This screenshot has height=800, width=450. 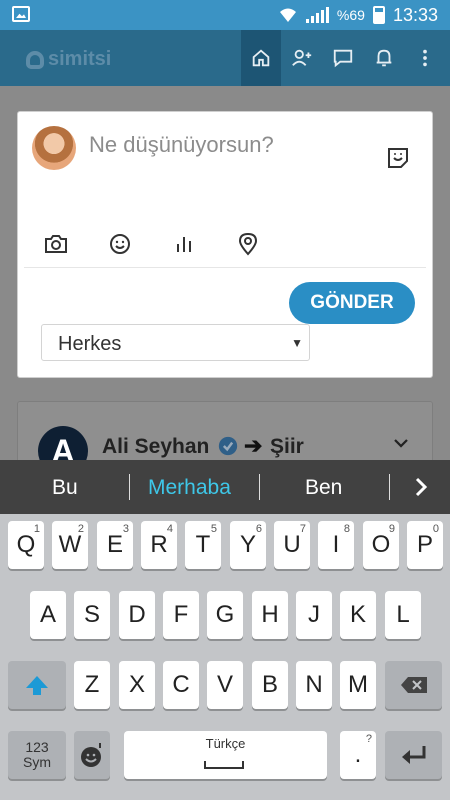 What do you see at coordinates (181, 615) in the screenshot?
I see `key-f: F` at bounding box center [181, 615].